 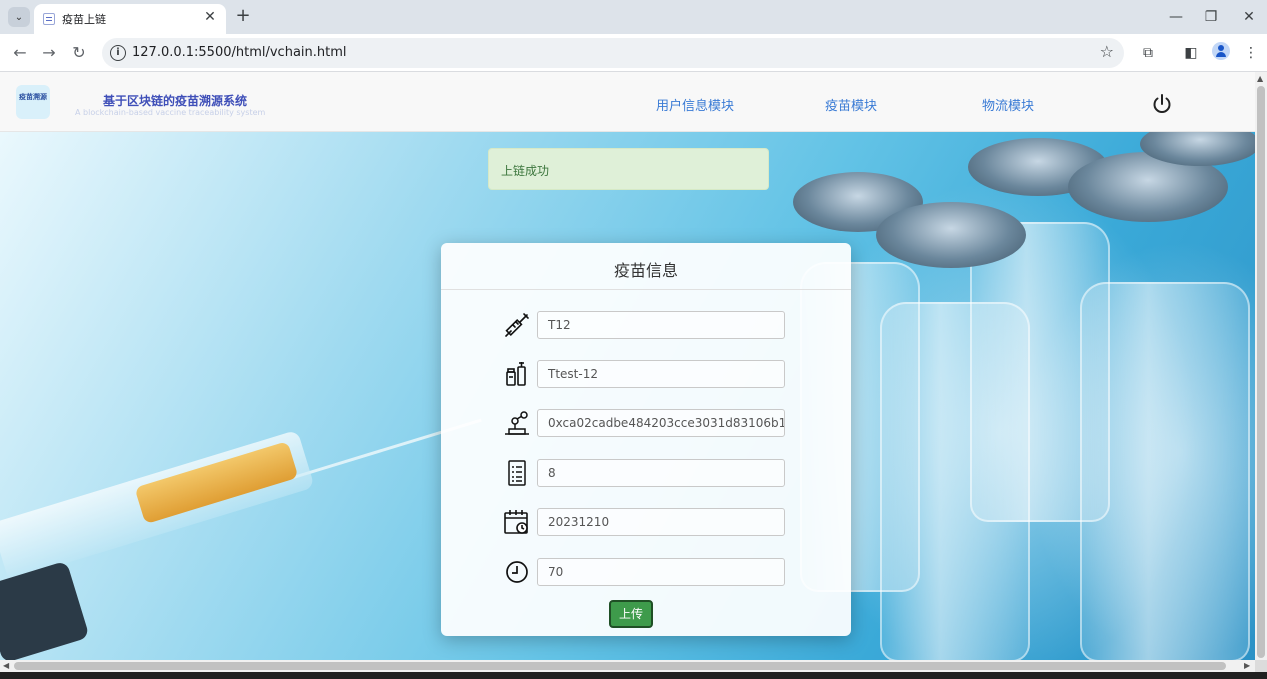 I want to click on vial-cap-decoration, so click(x=951, y=235).